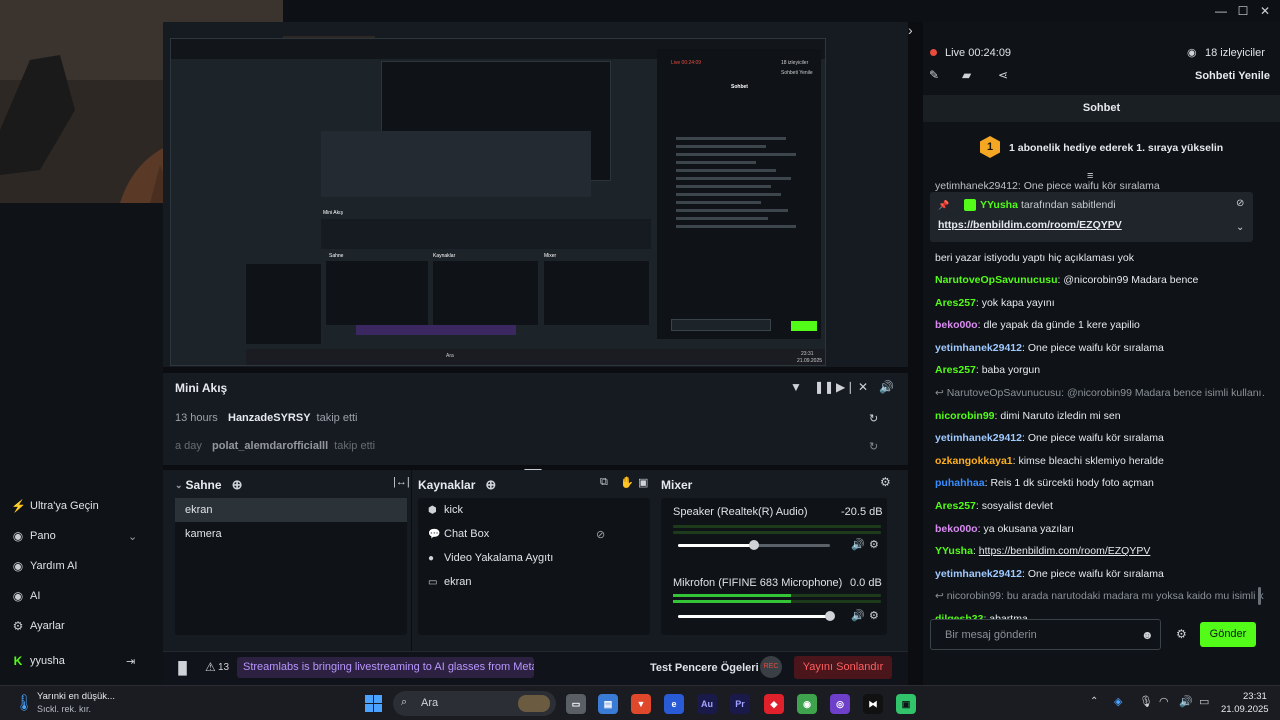  Describe the element at coordinates (1100, 303) in the screenshot. I see `chat-message: Ares257: yok kapa yayını` at that location.